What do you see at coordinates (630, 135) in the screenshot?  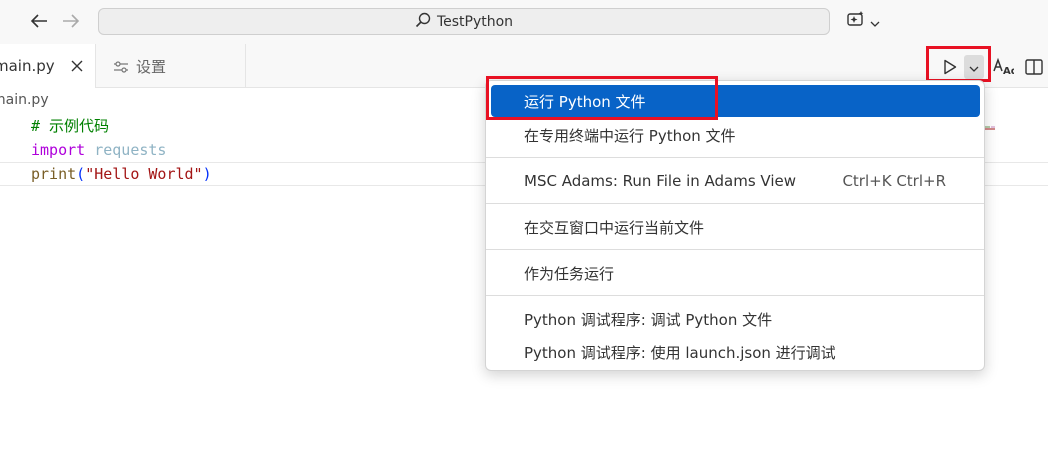 I see `menu-item-label: 在专用终端中运行 Python 文件` at bounding box center [630, 135].